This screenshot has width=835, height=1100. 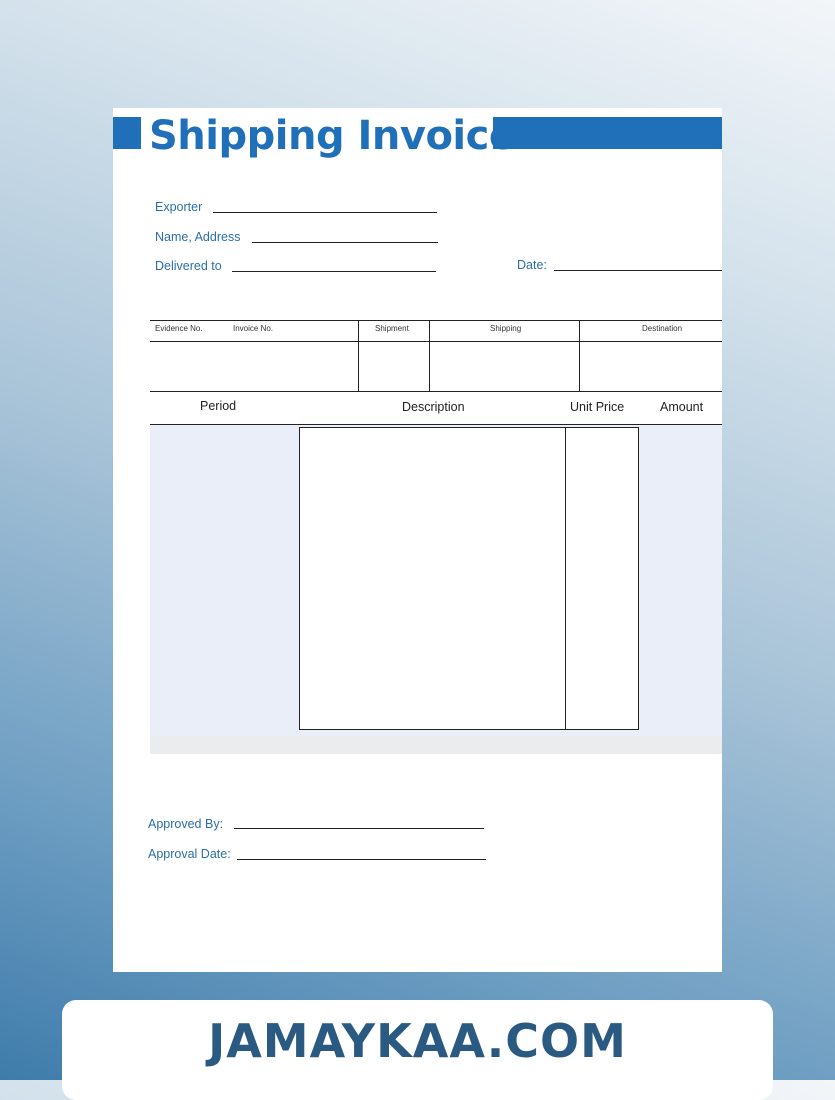 I want to click on shipping-cell, so click(x=504, y=366).